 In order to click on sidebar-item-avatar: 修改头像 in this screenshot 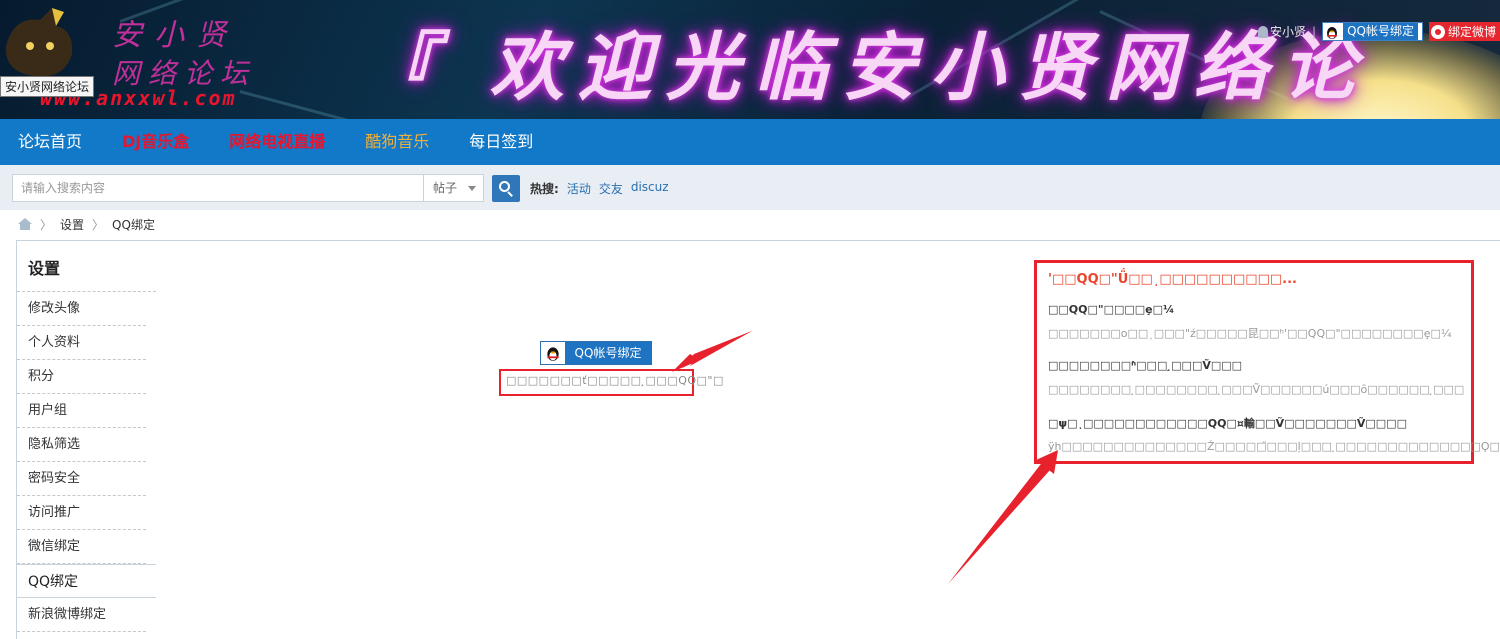, I will do `click(81, 309)`.